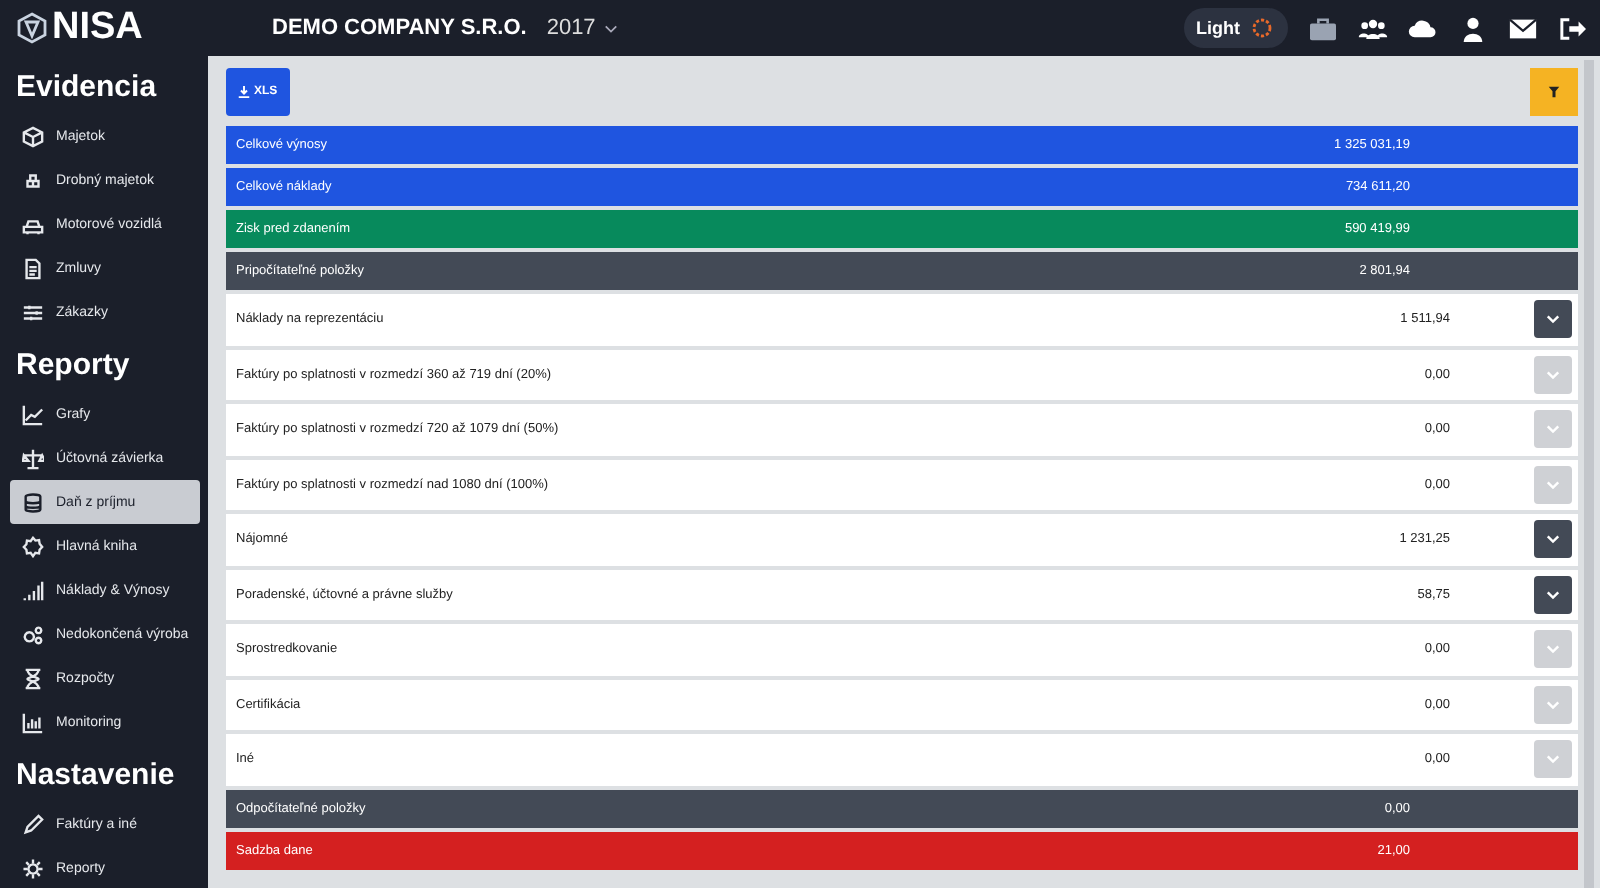 Image resolution: width=1600 pixels, height=888 pixels. I want to click on section-heading: Nastavenie, so click(95, 776).